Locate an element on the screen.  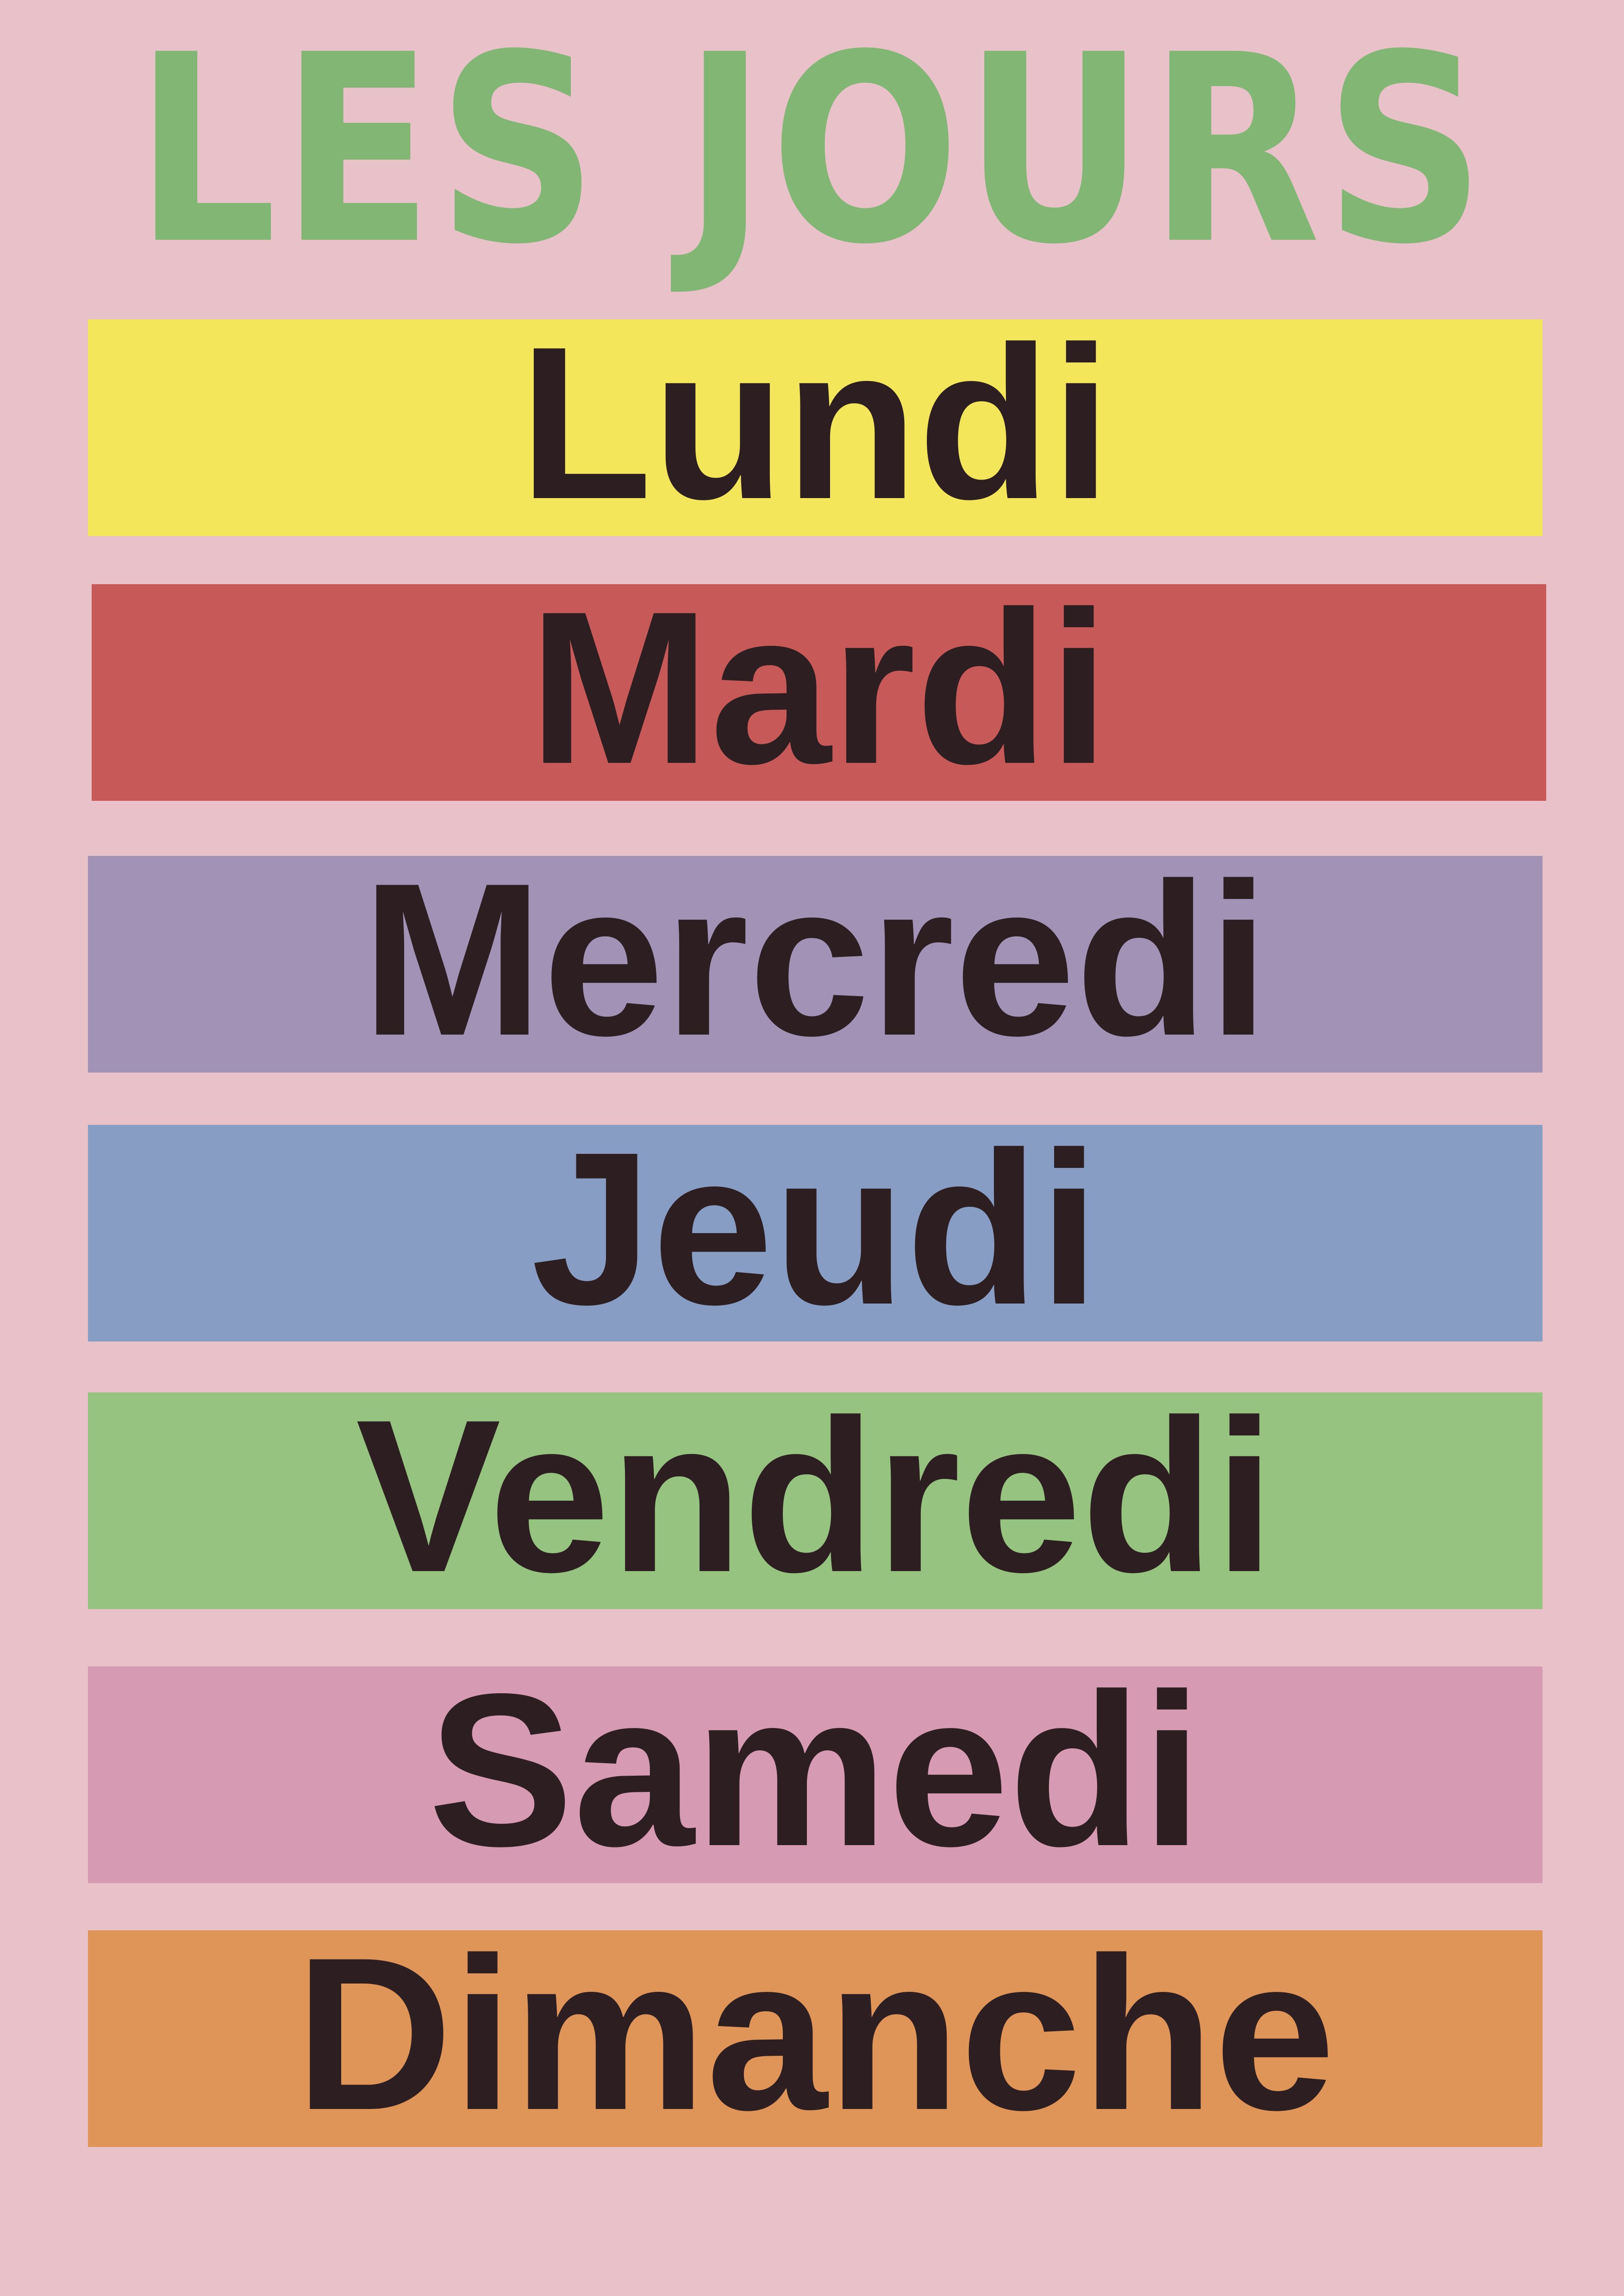
day-label: Jeudi is located at coordinates (815, 1228).